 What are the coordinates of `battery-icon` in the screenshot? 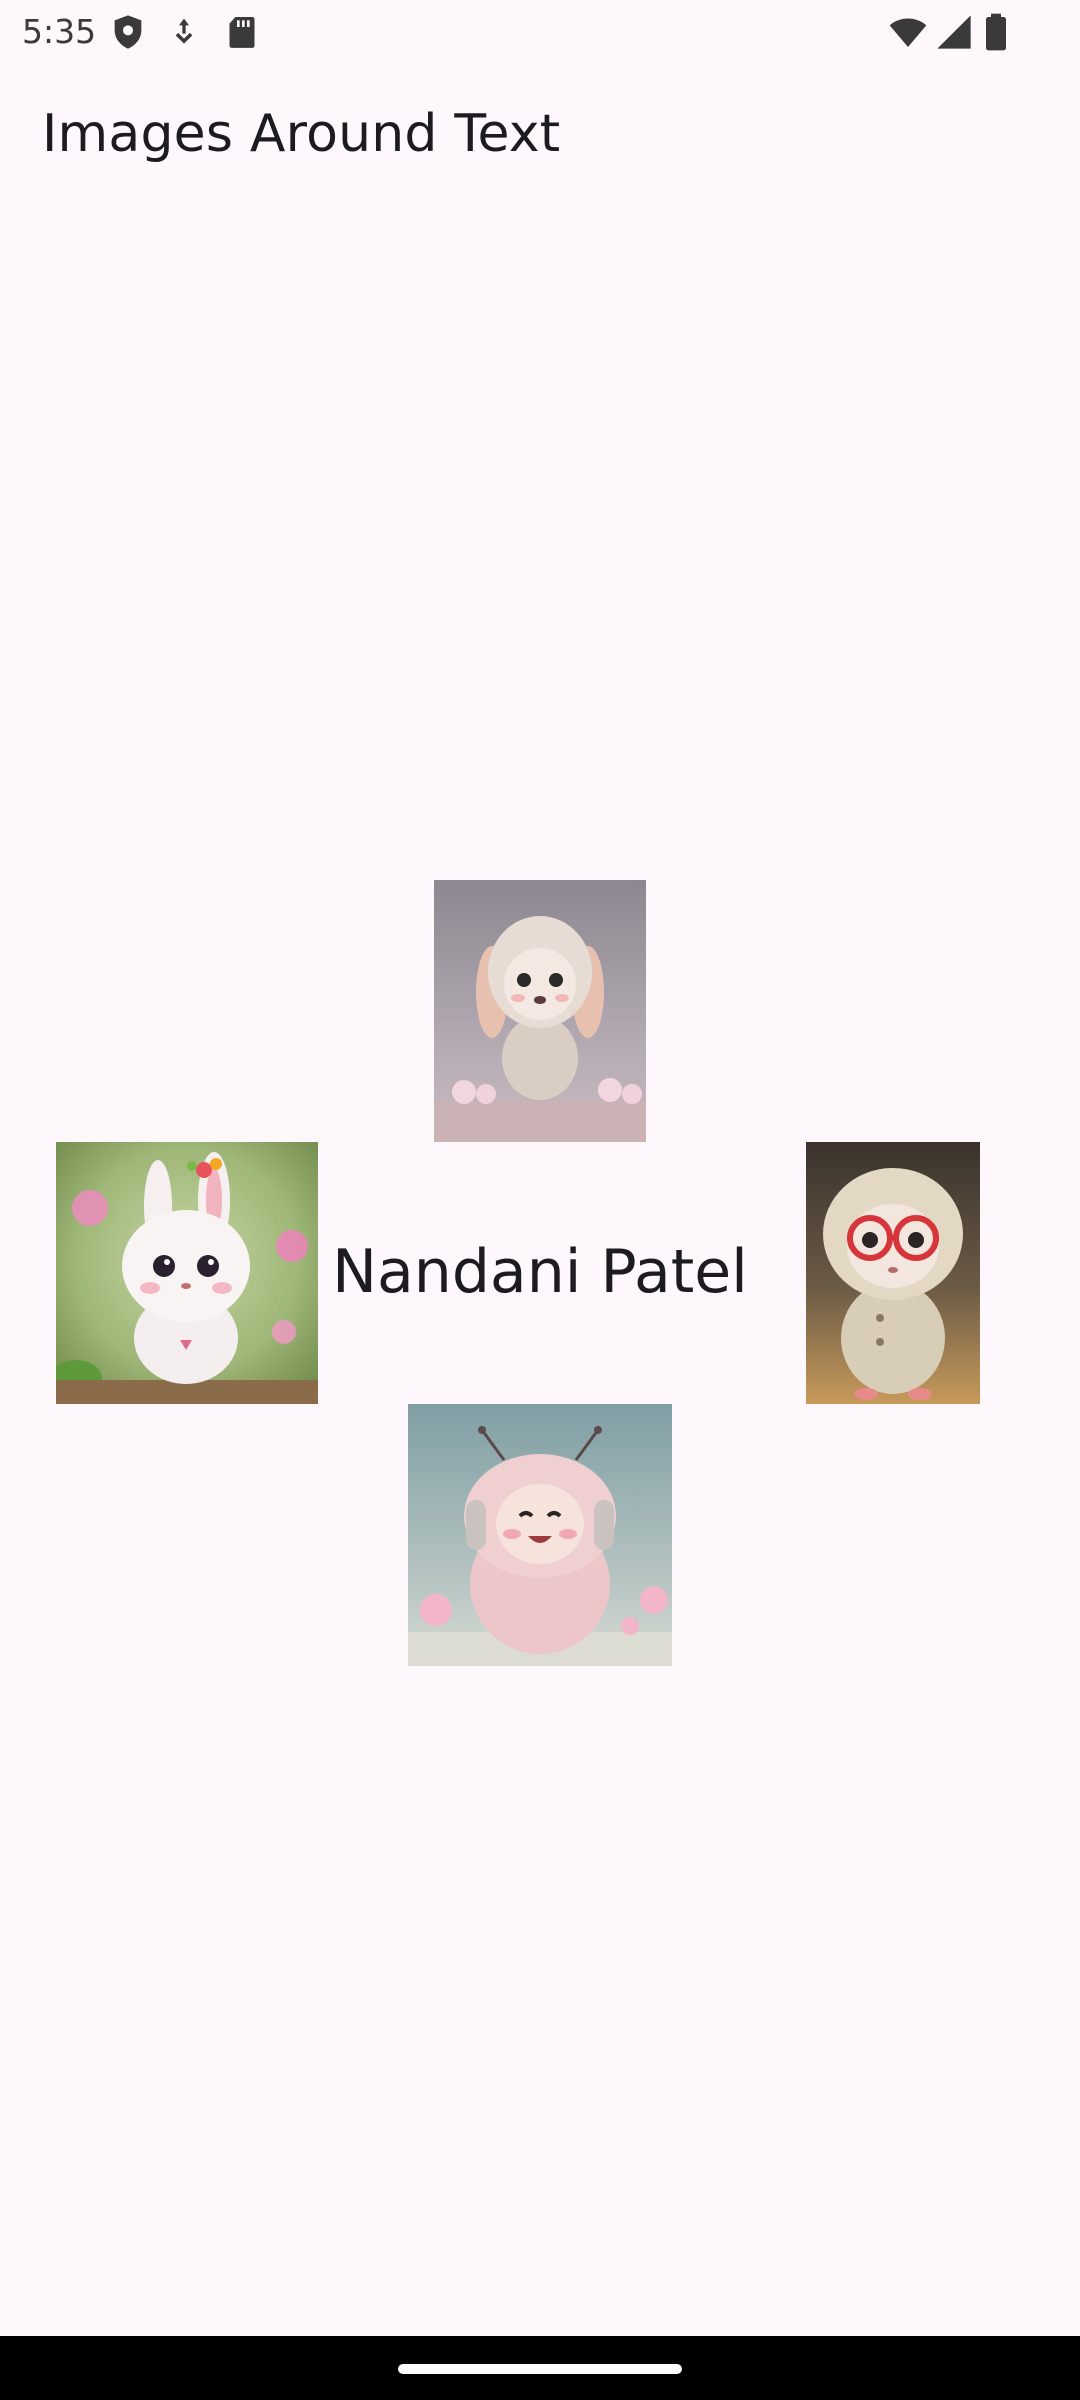 It's located at (996, 32).